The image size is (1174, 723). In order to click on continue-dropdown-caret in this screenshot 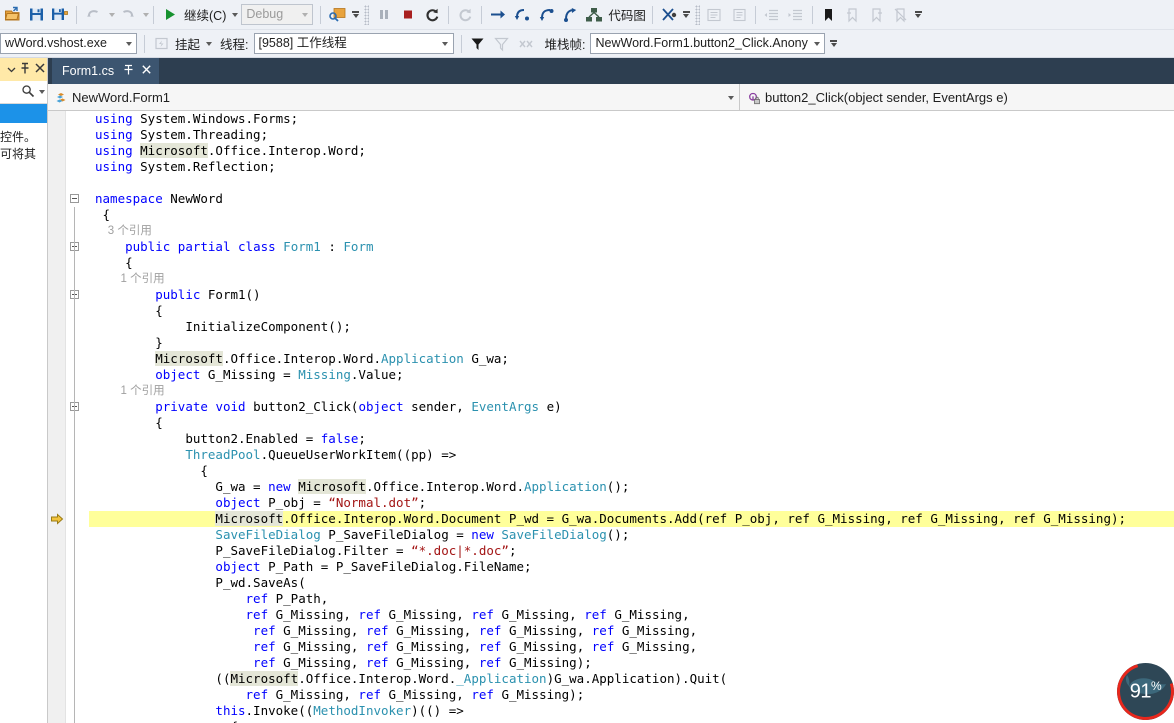, I will do `click(235, 14)`.